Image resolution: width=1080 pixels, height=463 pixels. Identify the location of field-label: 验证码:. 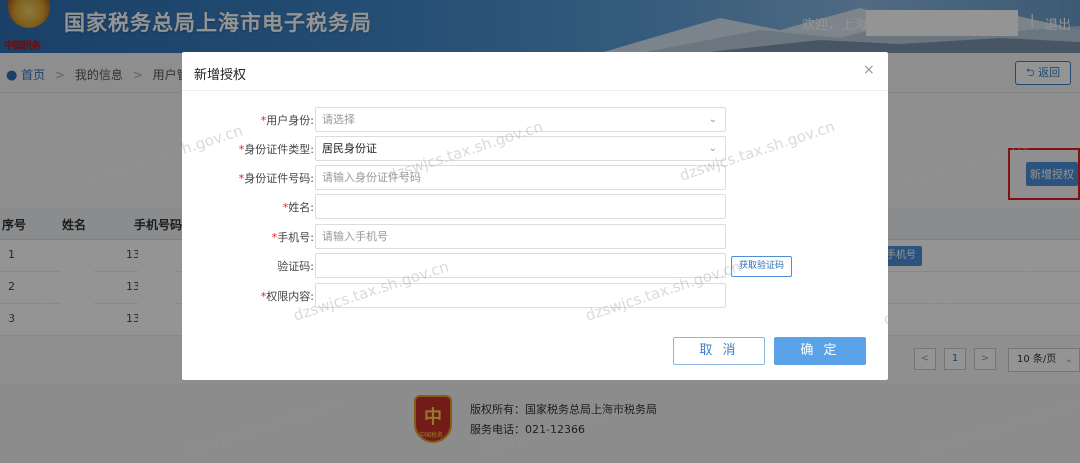
(295, 266).